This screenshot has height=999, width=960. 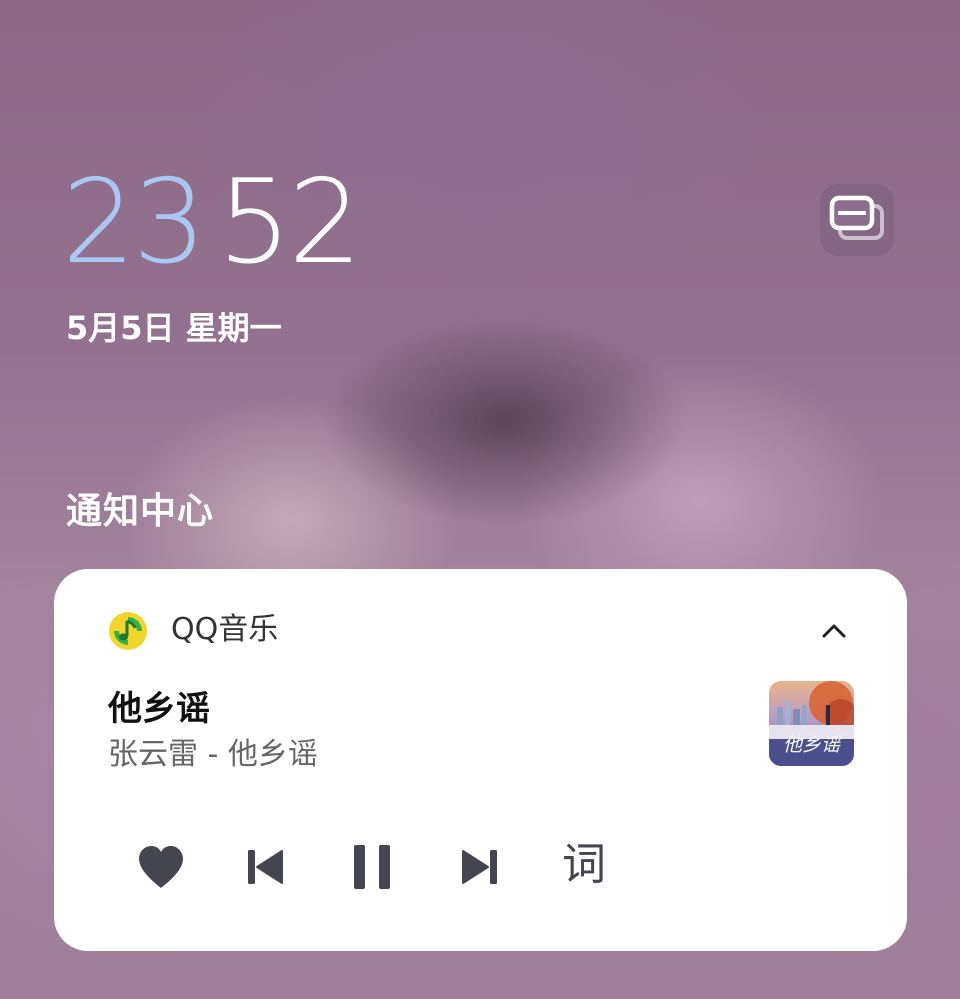 What do you see at coordinates (290, 222) in the screenshot?
I see `clock-minutes: 52` at bounding box center [290, 222].